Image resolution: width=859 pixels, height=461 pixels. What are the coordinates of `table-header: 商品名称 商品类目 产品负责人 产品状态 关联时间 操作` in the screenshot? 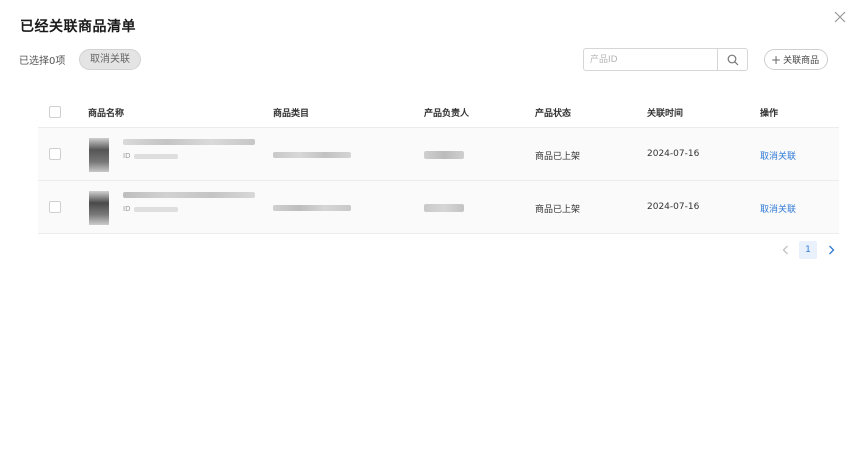 It's located at (438, 112).